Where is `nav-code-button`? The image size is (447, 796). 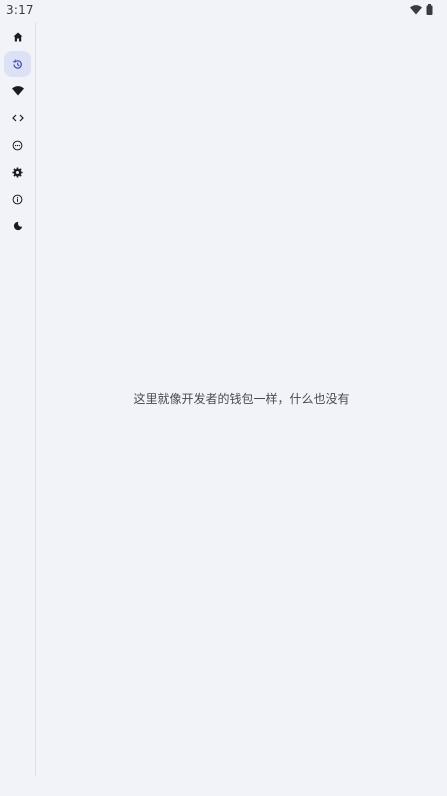
nav-code-button is located at coordinates (17, 118).